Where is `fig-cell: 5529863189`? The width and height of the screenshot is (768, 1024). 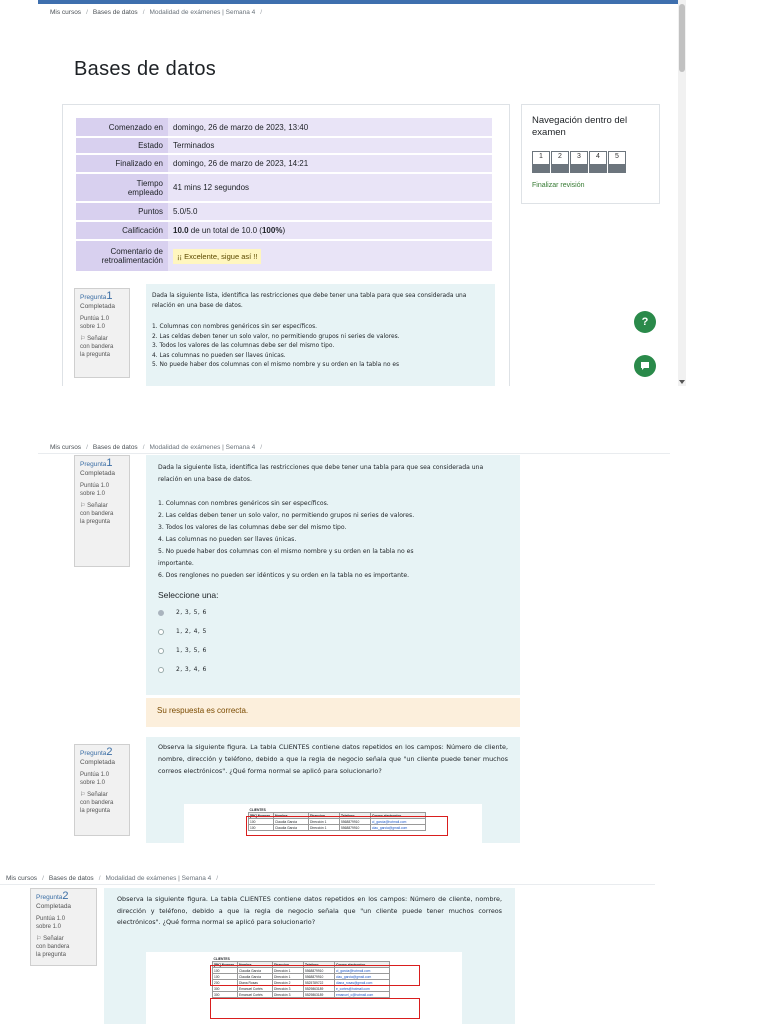
fig-cell: 5529863189 is located at coordinates (319, 994).